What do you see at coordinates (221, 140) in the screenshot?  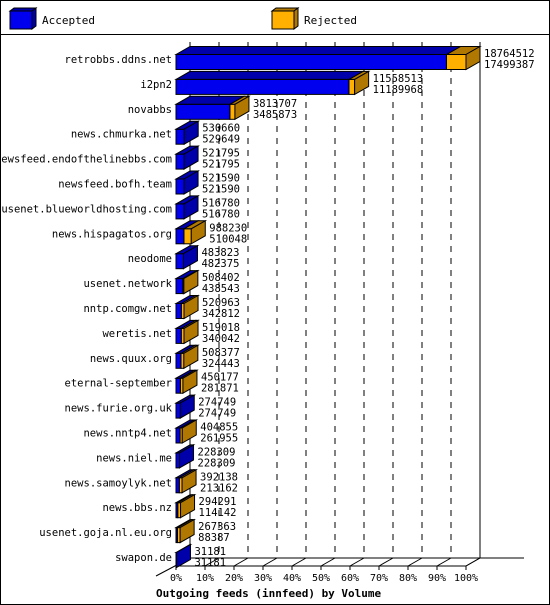 I see `value-label-accepted: 529649` at bounding box center [221, 140].